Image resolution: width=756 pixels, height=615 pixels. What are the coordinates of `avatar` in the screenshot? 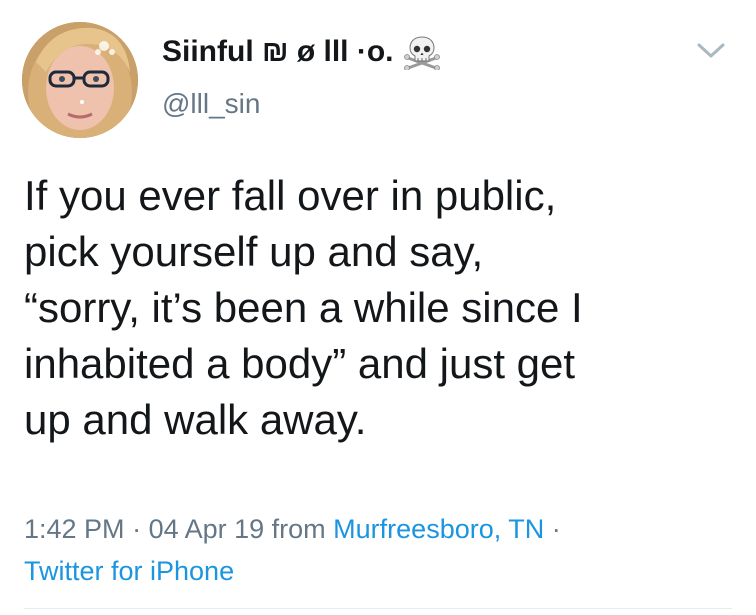 It's located at (80, 80).